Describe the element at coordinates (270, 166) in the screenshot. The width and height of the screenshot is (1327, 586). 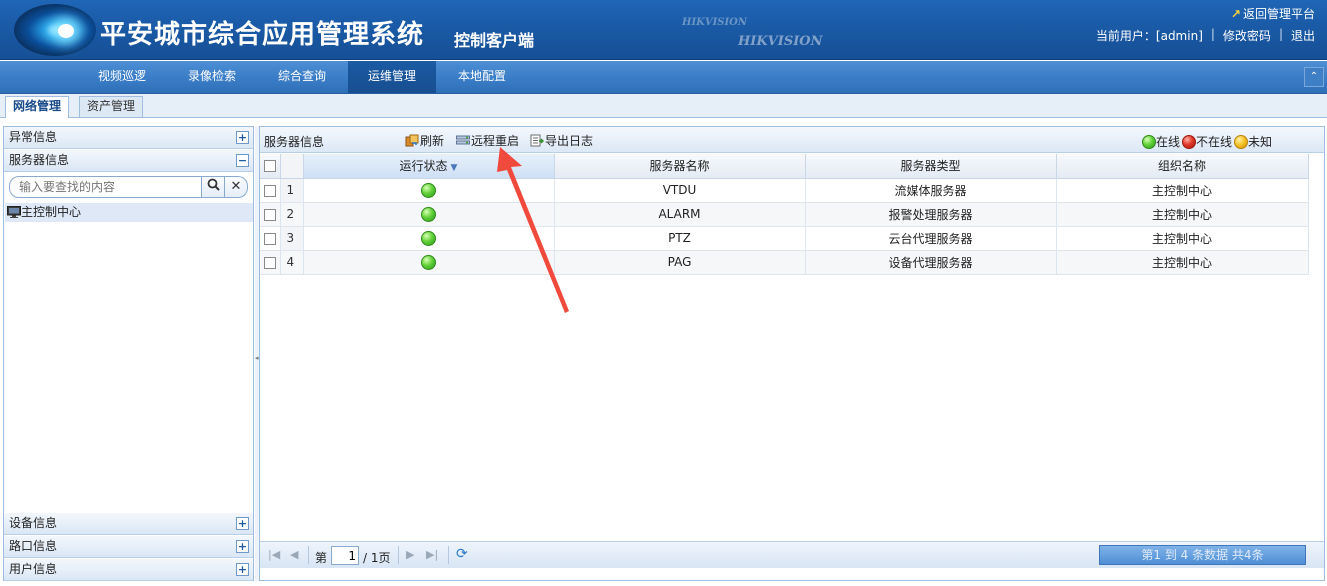
I see `select-all-checkbox` at that location.